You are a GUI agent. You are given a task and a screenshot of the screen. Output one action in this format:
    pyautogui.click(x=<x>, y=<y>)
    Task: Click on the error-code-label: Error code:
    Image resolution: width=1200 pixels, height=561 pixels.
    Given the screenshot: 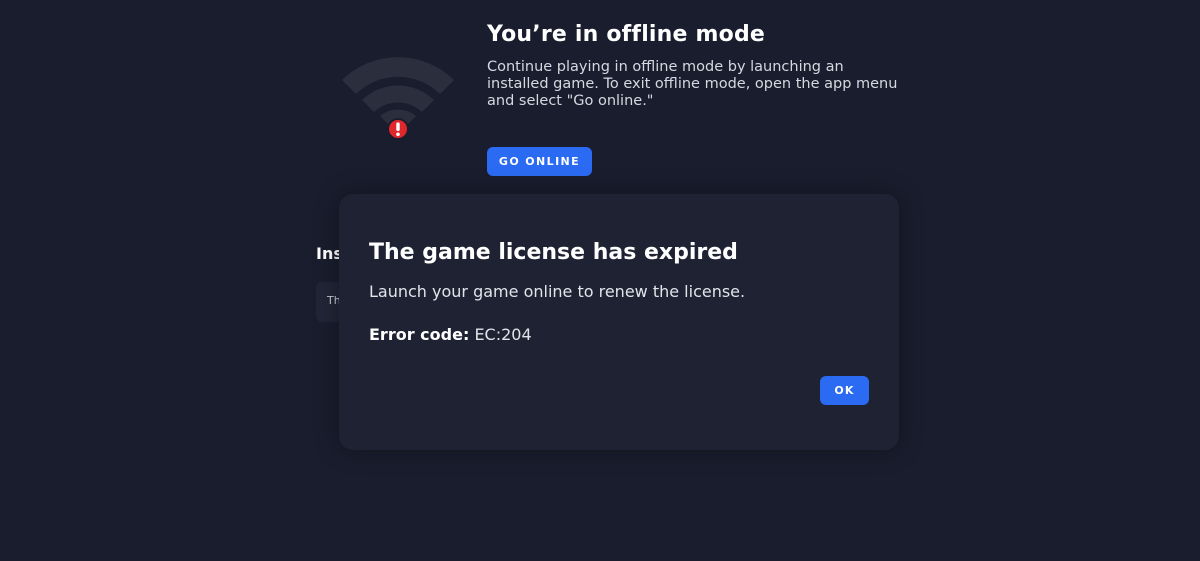 What is the action you would take?
    pyautogui.click(x=419, y=334)
    